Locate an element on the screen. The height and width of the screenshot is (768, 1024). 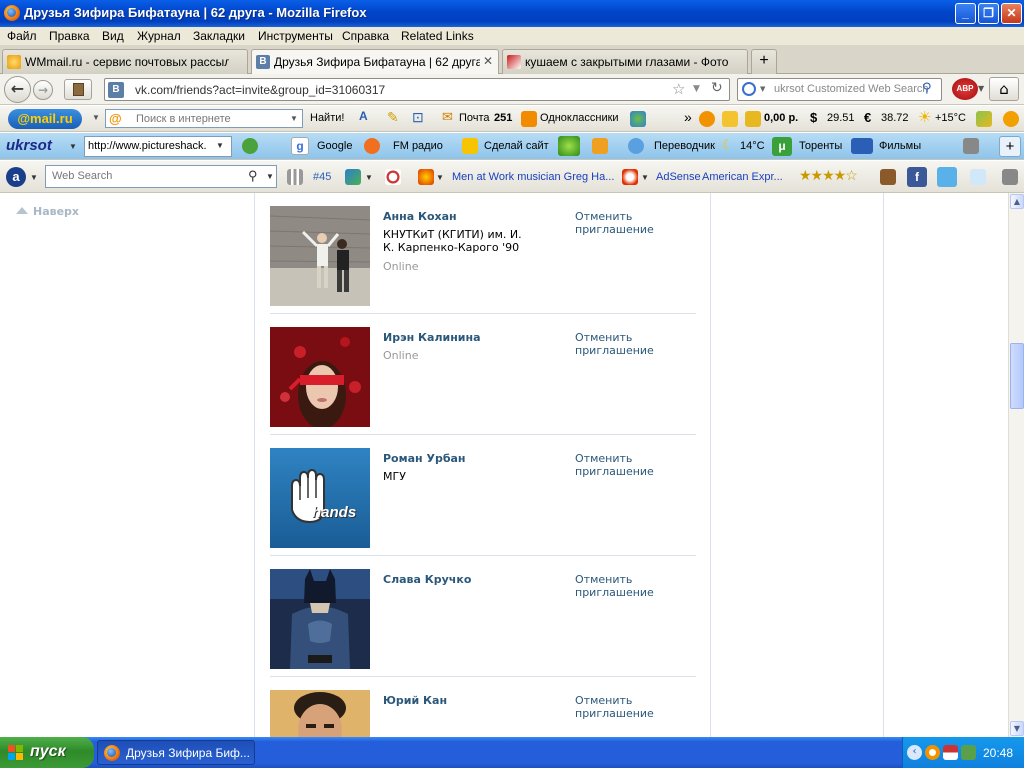
menu-edit: Правка is located at coordinates (69, 36).